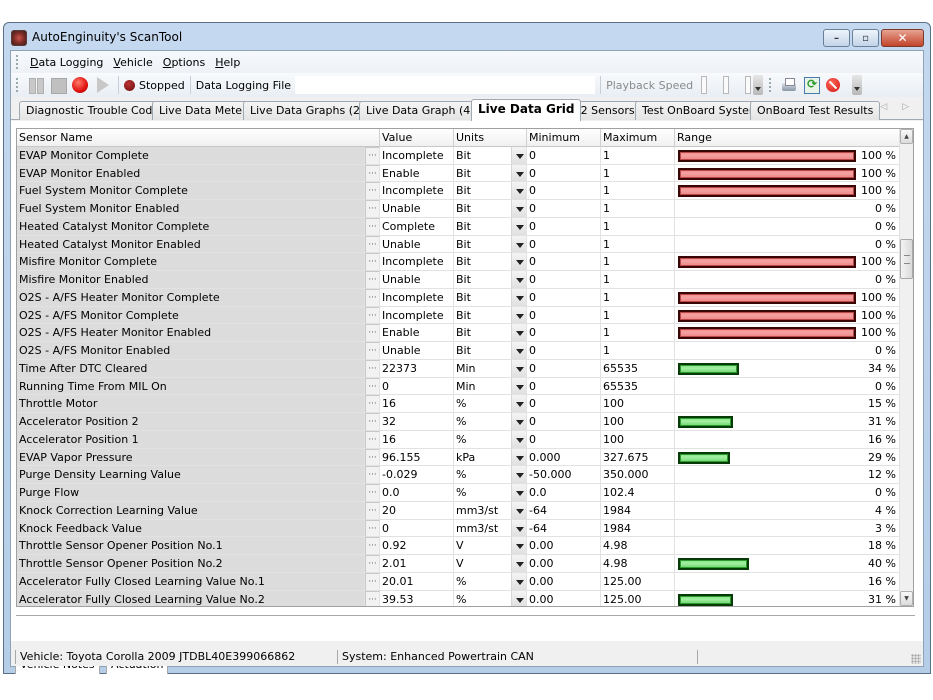 The image size is (933, 700). I want to click on table-row: EVAP Monitor Enabled ··· Enable Bit 0 1 100 %, so click(459, 173).